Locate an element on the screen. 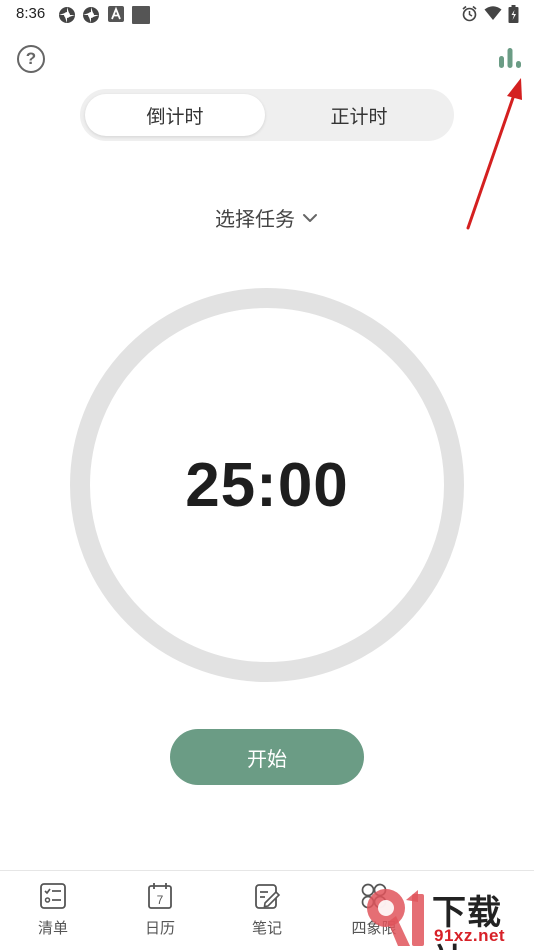  nav-label-list: 清单 is located at coordinates (52, 928).